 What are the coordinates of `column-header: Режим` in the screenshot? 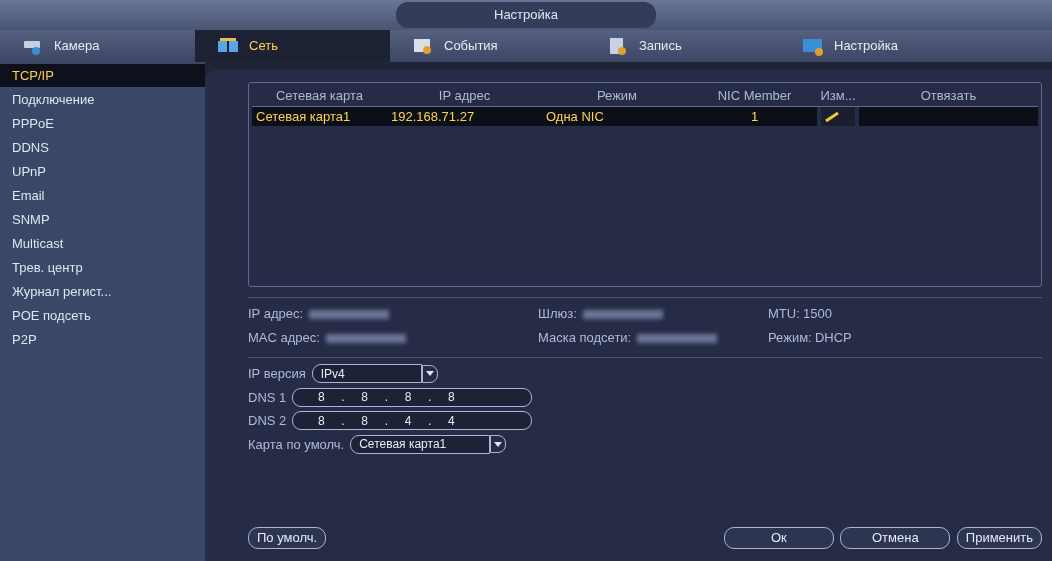 It's located at (617, 96).